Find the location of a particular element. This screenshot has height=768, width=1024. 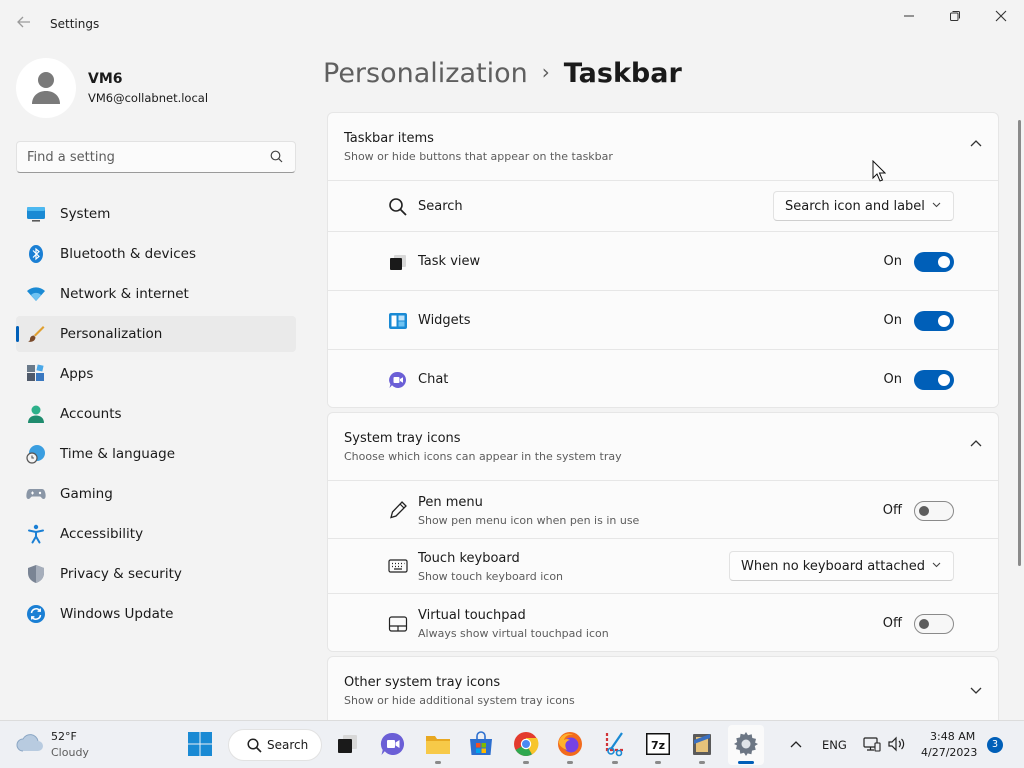

back-button is located at coordinates (24, 24).